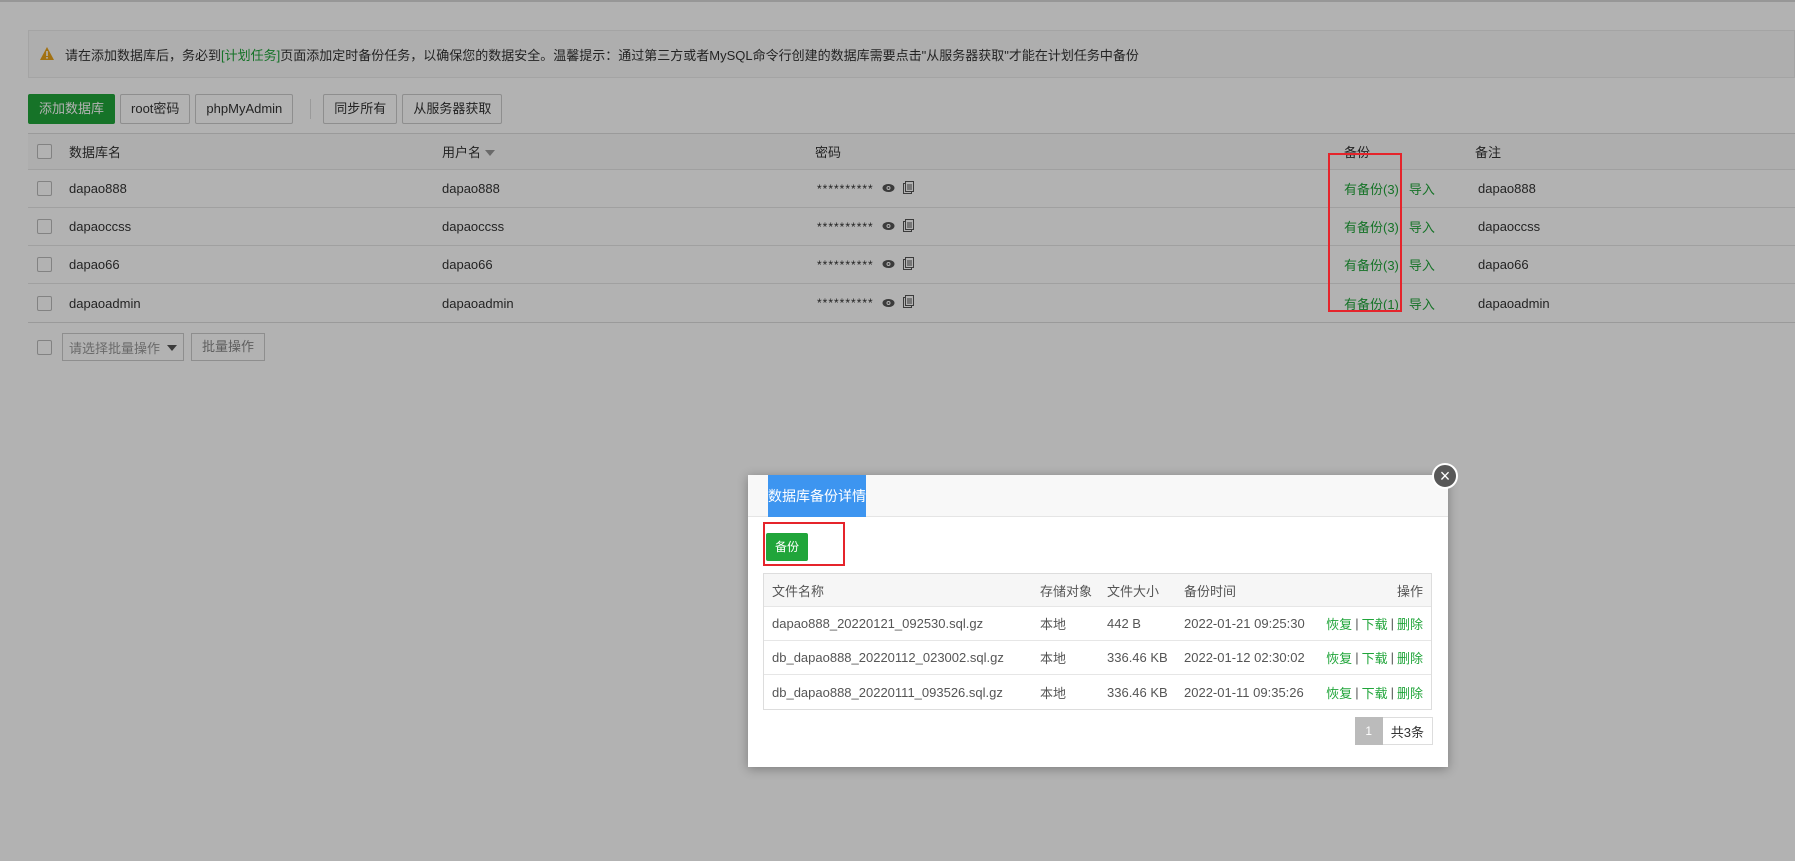 Image resolution: width=1795 pixels, height=861 pixels. What do you see at coordinates (1365, 232) in the screenshot?
I see `highlight-box-backup-column` at bounding box center [1365, 232].